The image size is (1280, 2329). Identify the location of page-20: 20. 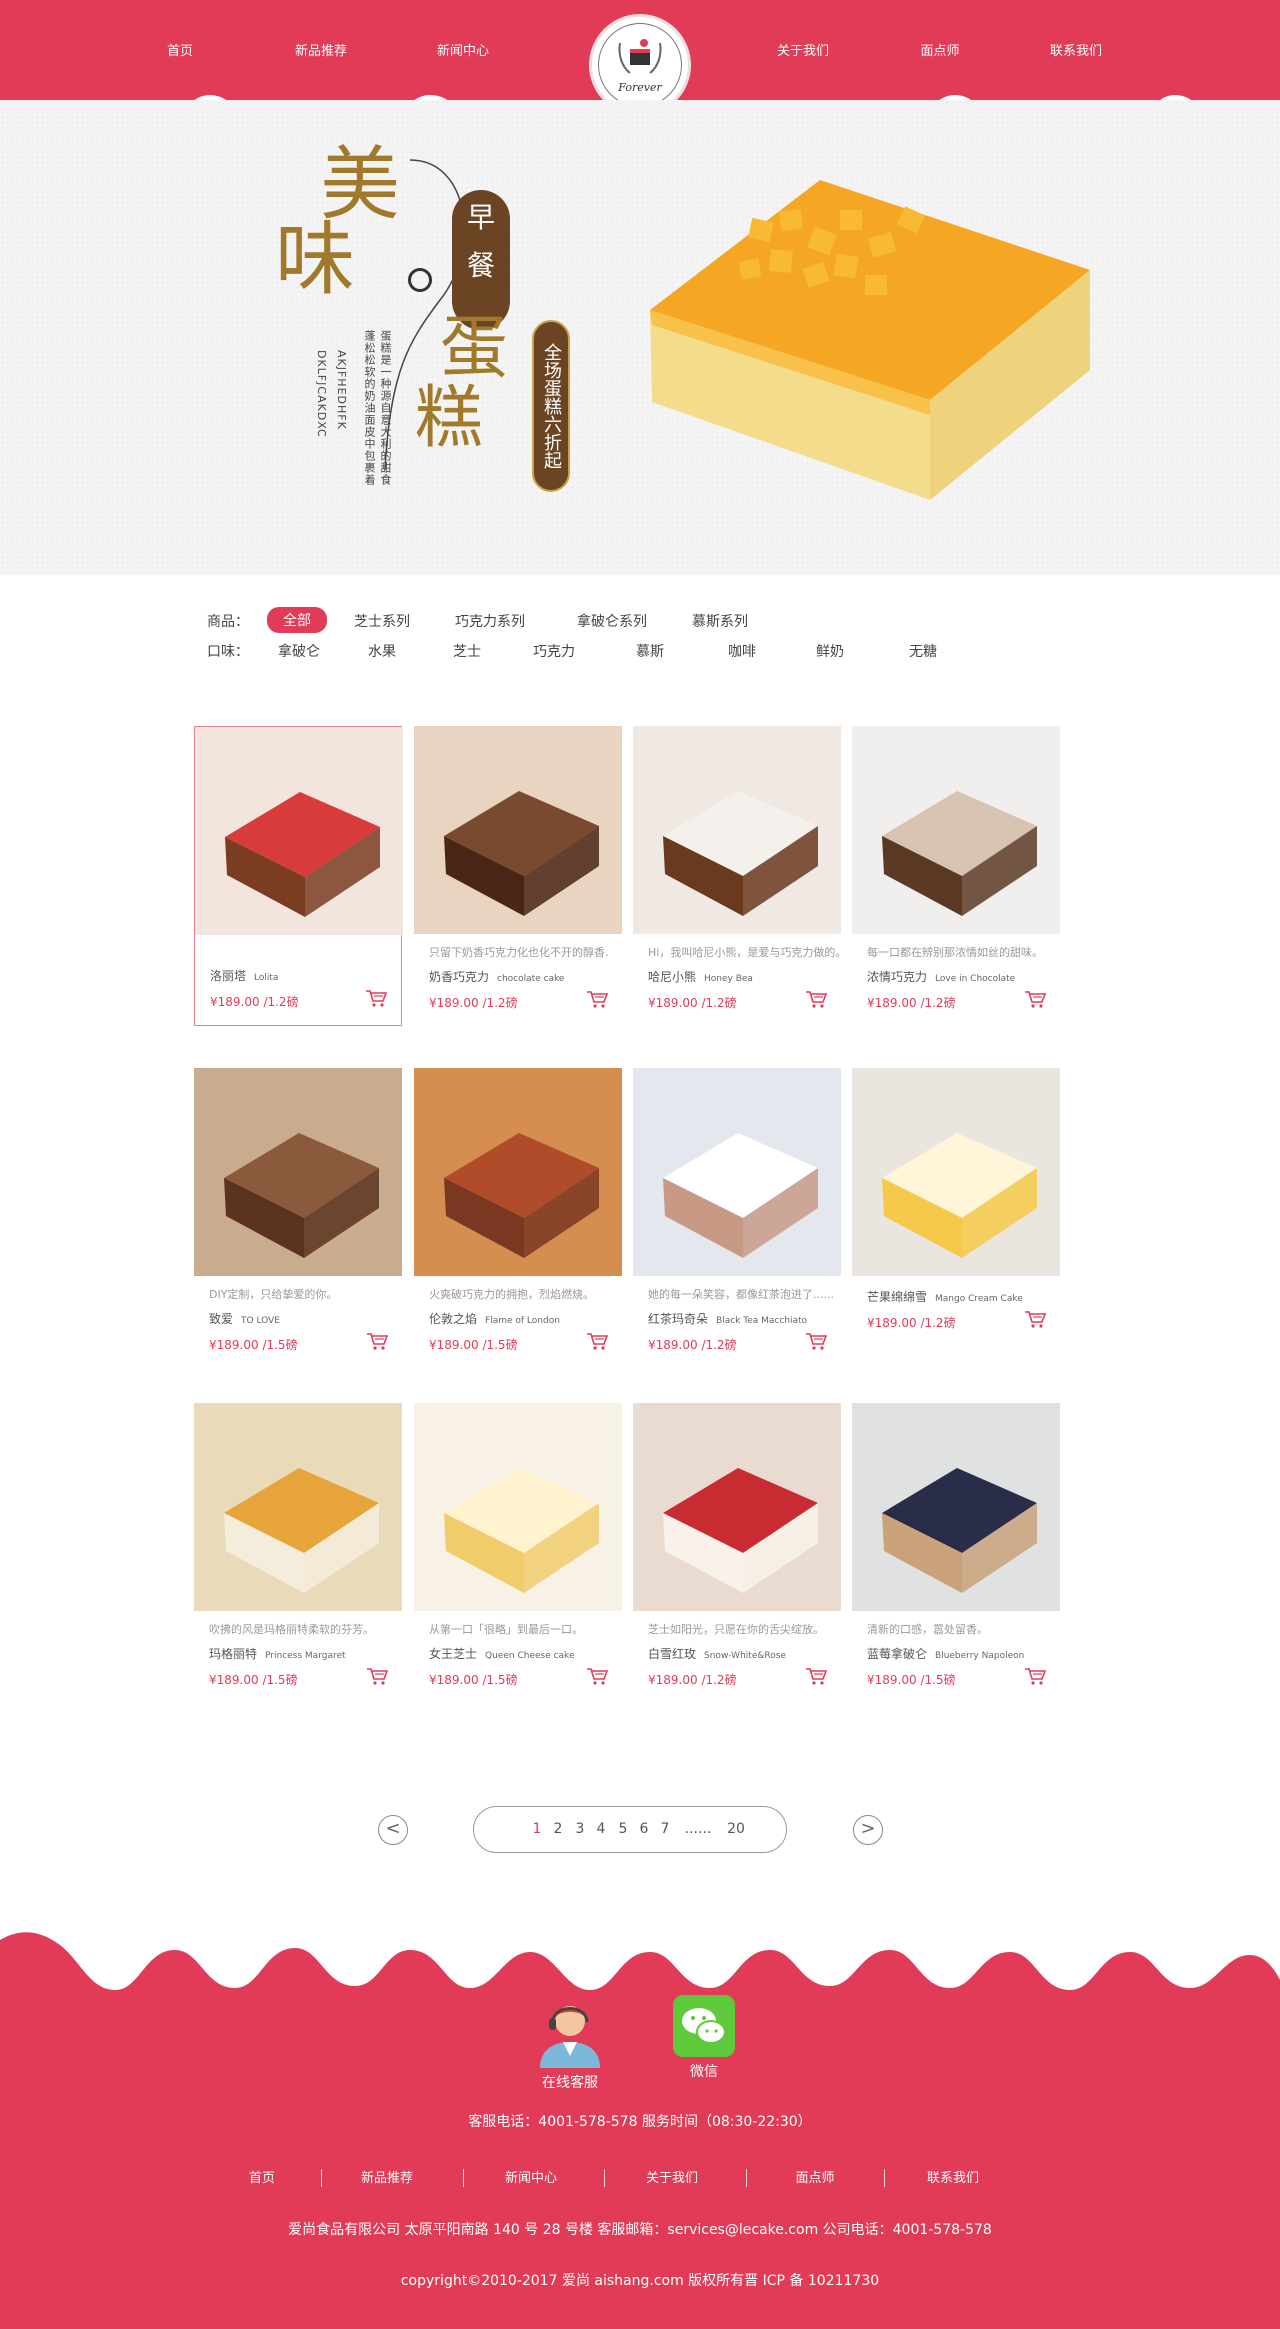
(736, 1829).